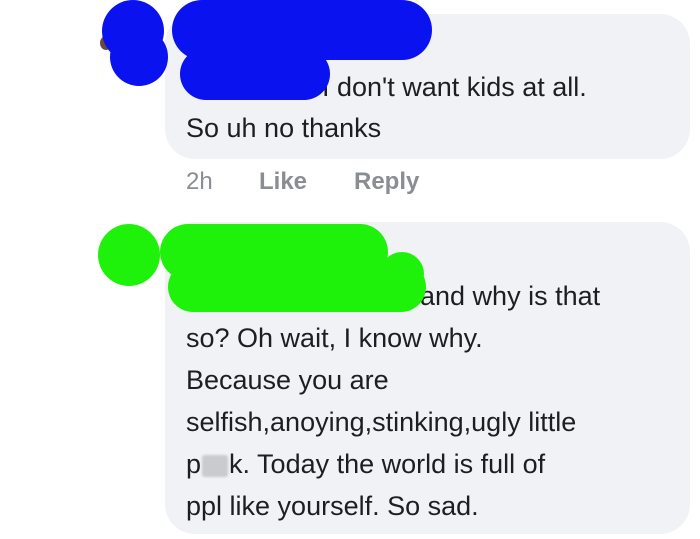  I want to click on comment-text: selfish,anoying,stinking,ugly little, so click(381, 422).